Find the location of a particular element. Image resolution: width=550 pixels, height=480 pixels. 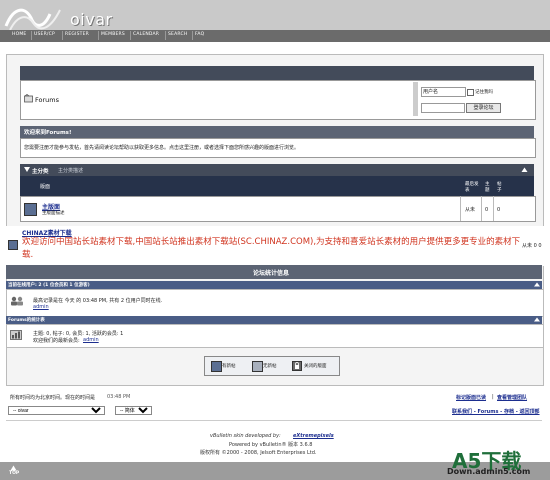

nav-register: REGISTER is located at coordinates (77, 34).